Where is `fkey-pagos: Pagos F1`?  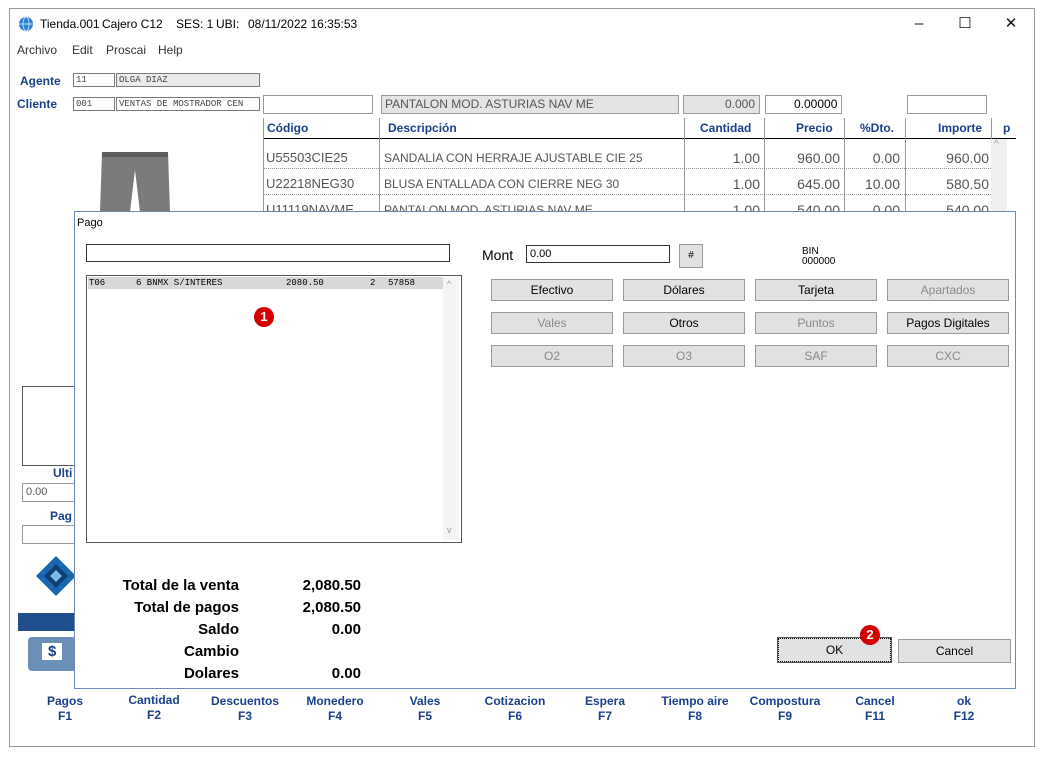
fkey-pagos: Pagos F1 is located at coordinates (65, 709).